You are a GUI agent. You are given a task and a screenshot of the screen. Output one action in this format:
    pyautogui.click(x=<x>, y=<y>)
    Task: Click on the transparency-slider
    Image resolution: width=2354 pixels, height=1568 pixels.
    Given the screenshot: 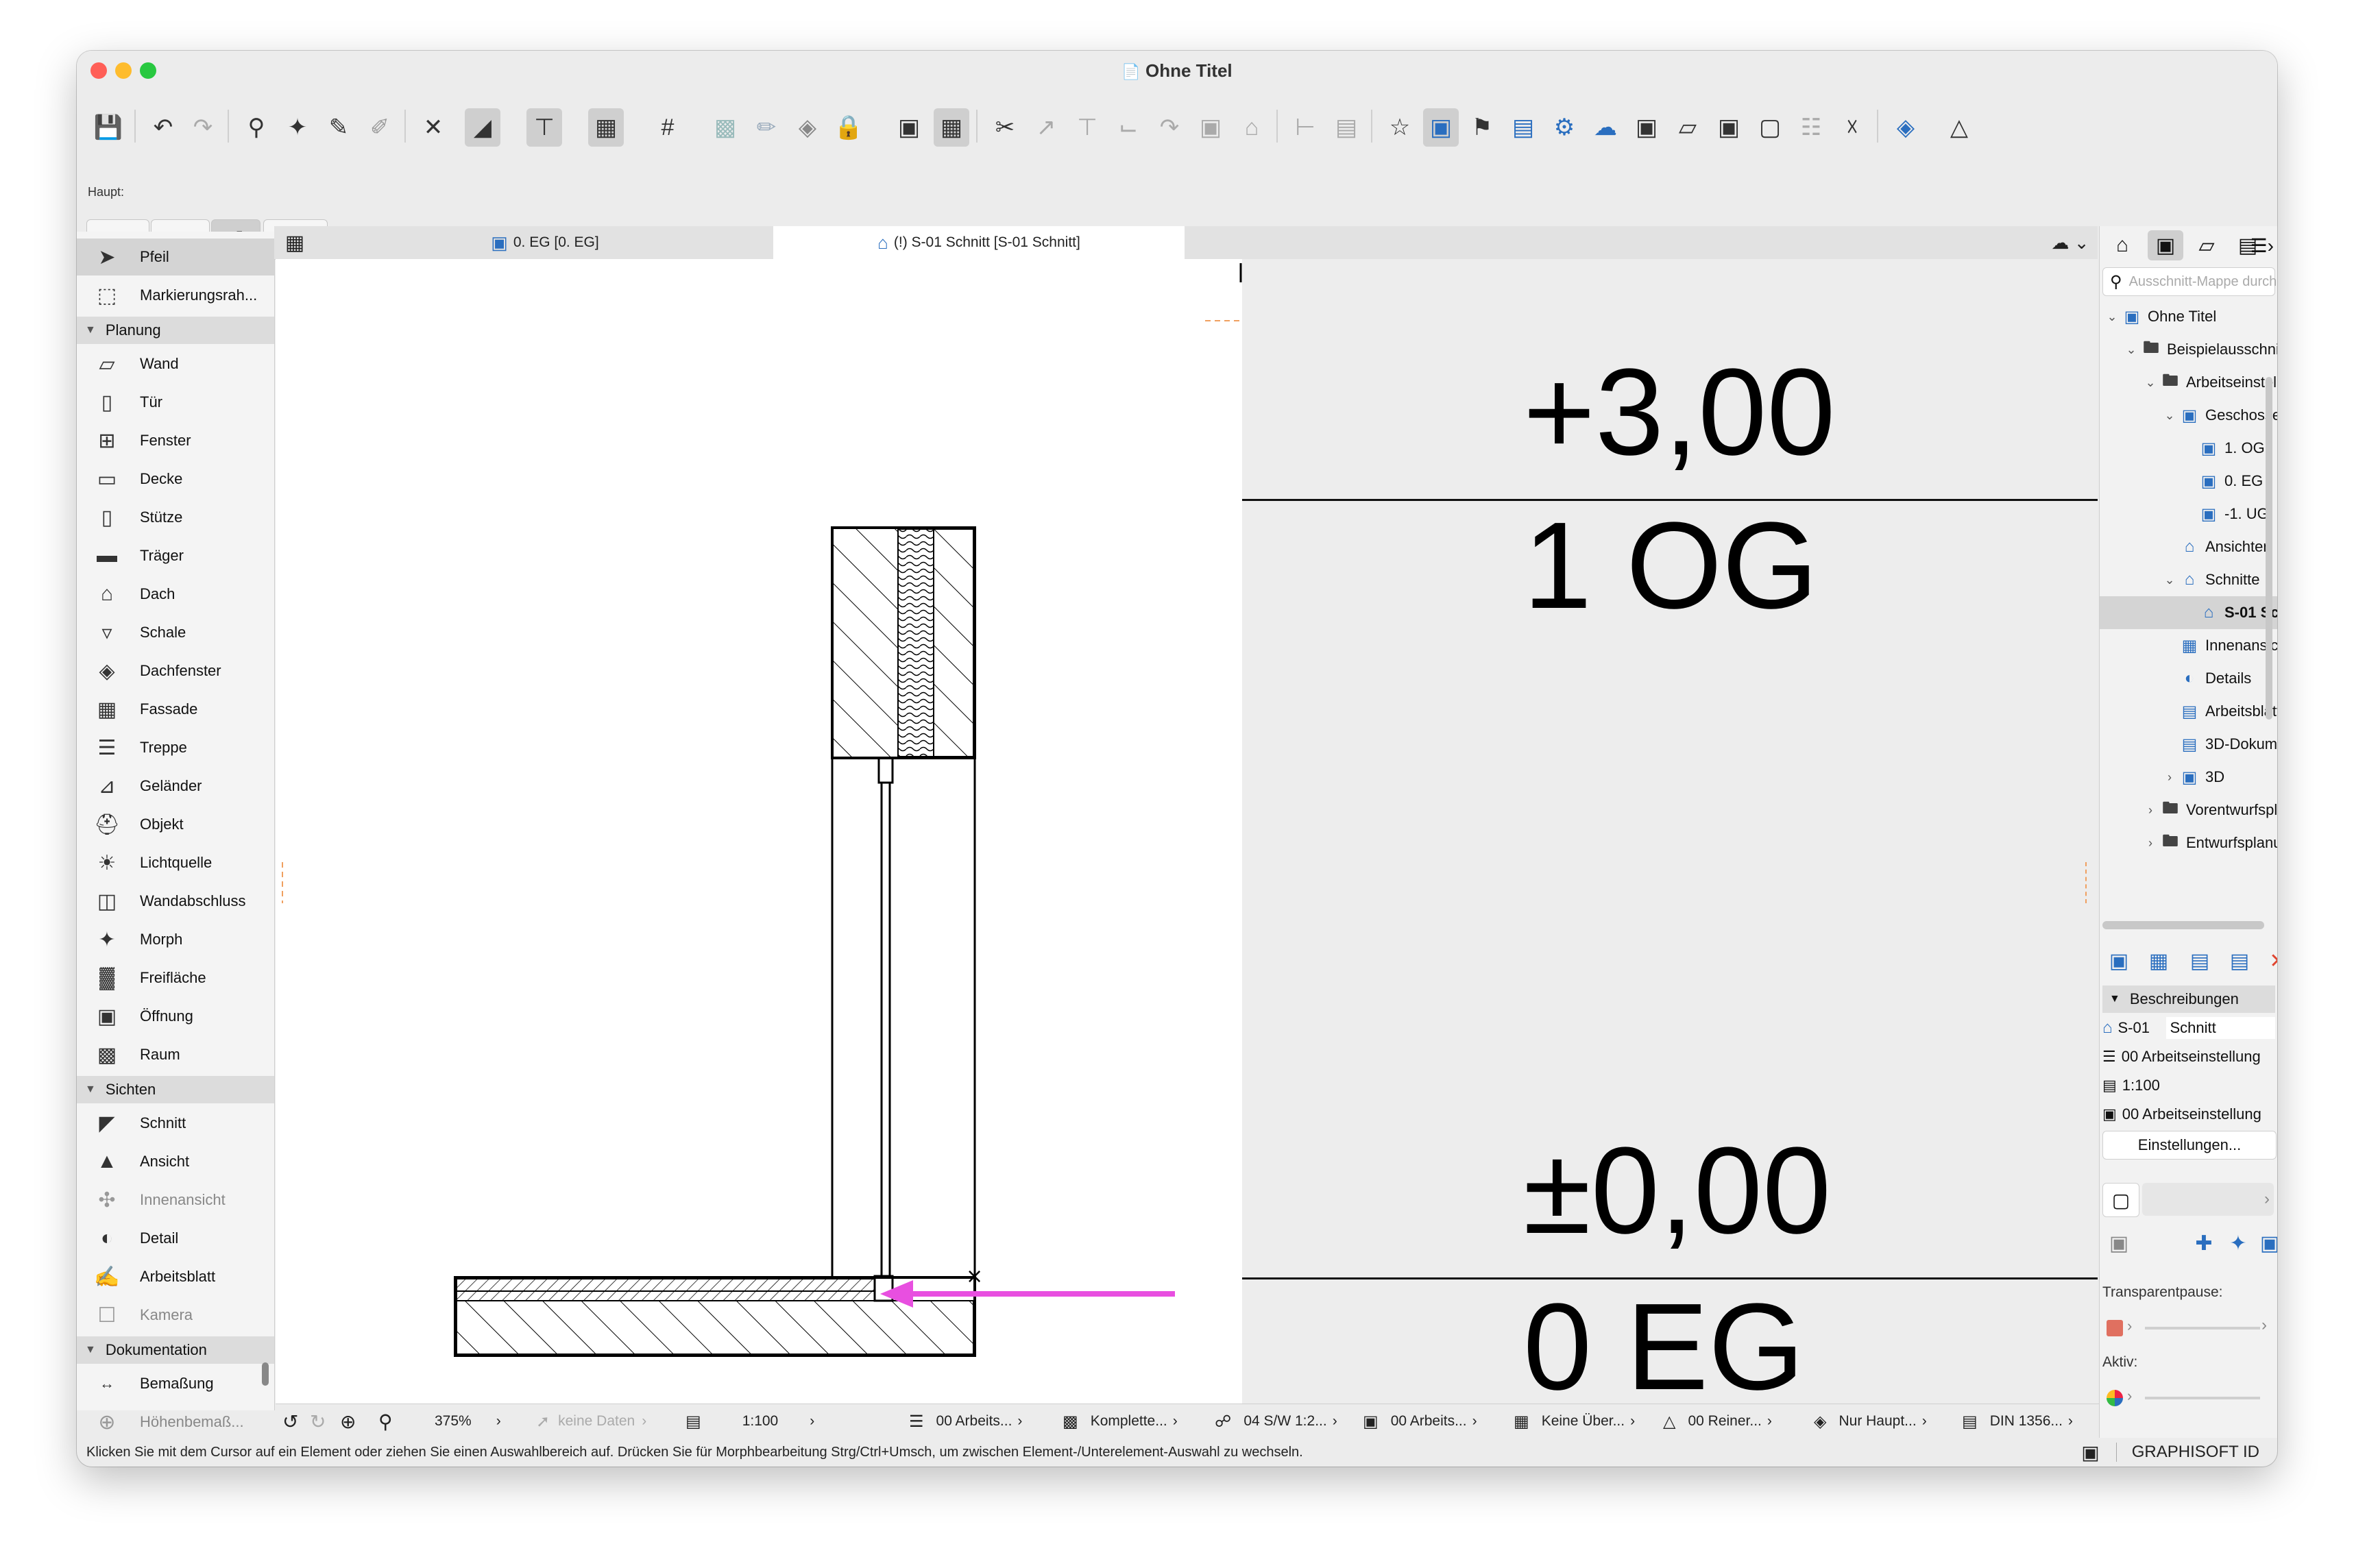 What is the action you would take?
    pyautogui.click(x=2202, y=1328)
    